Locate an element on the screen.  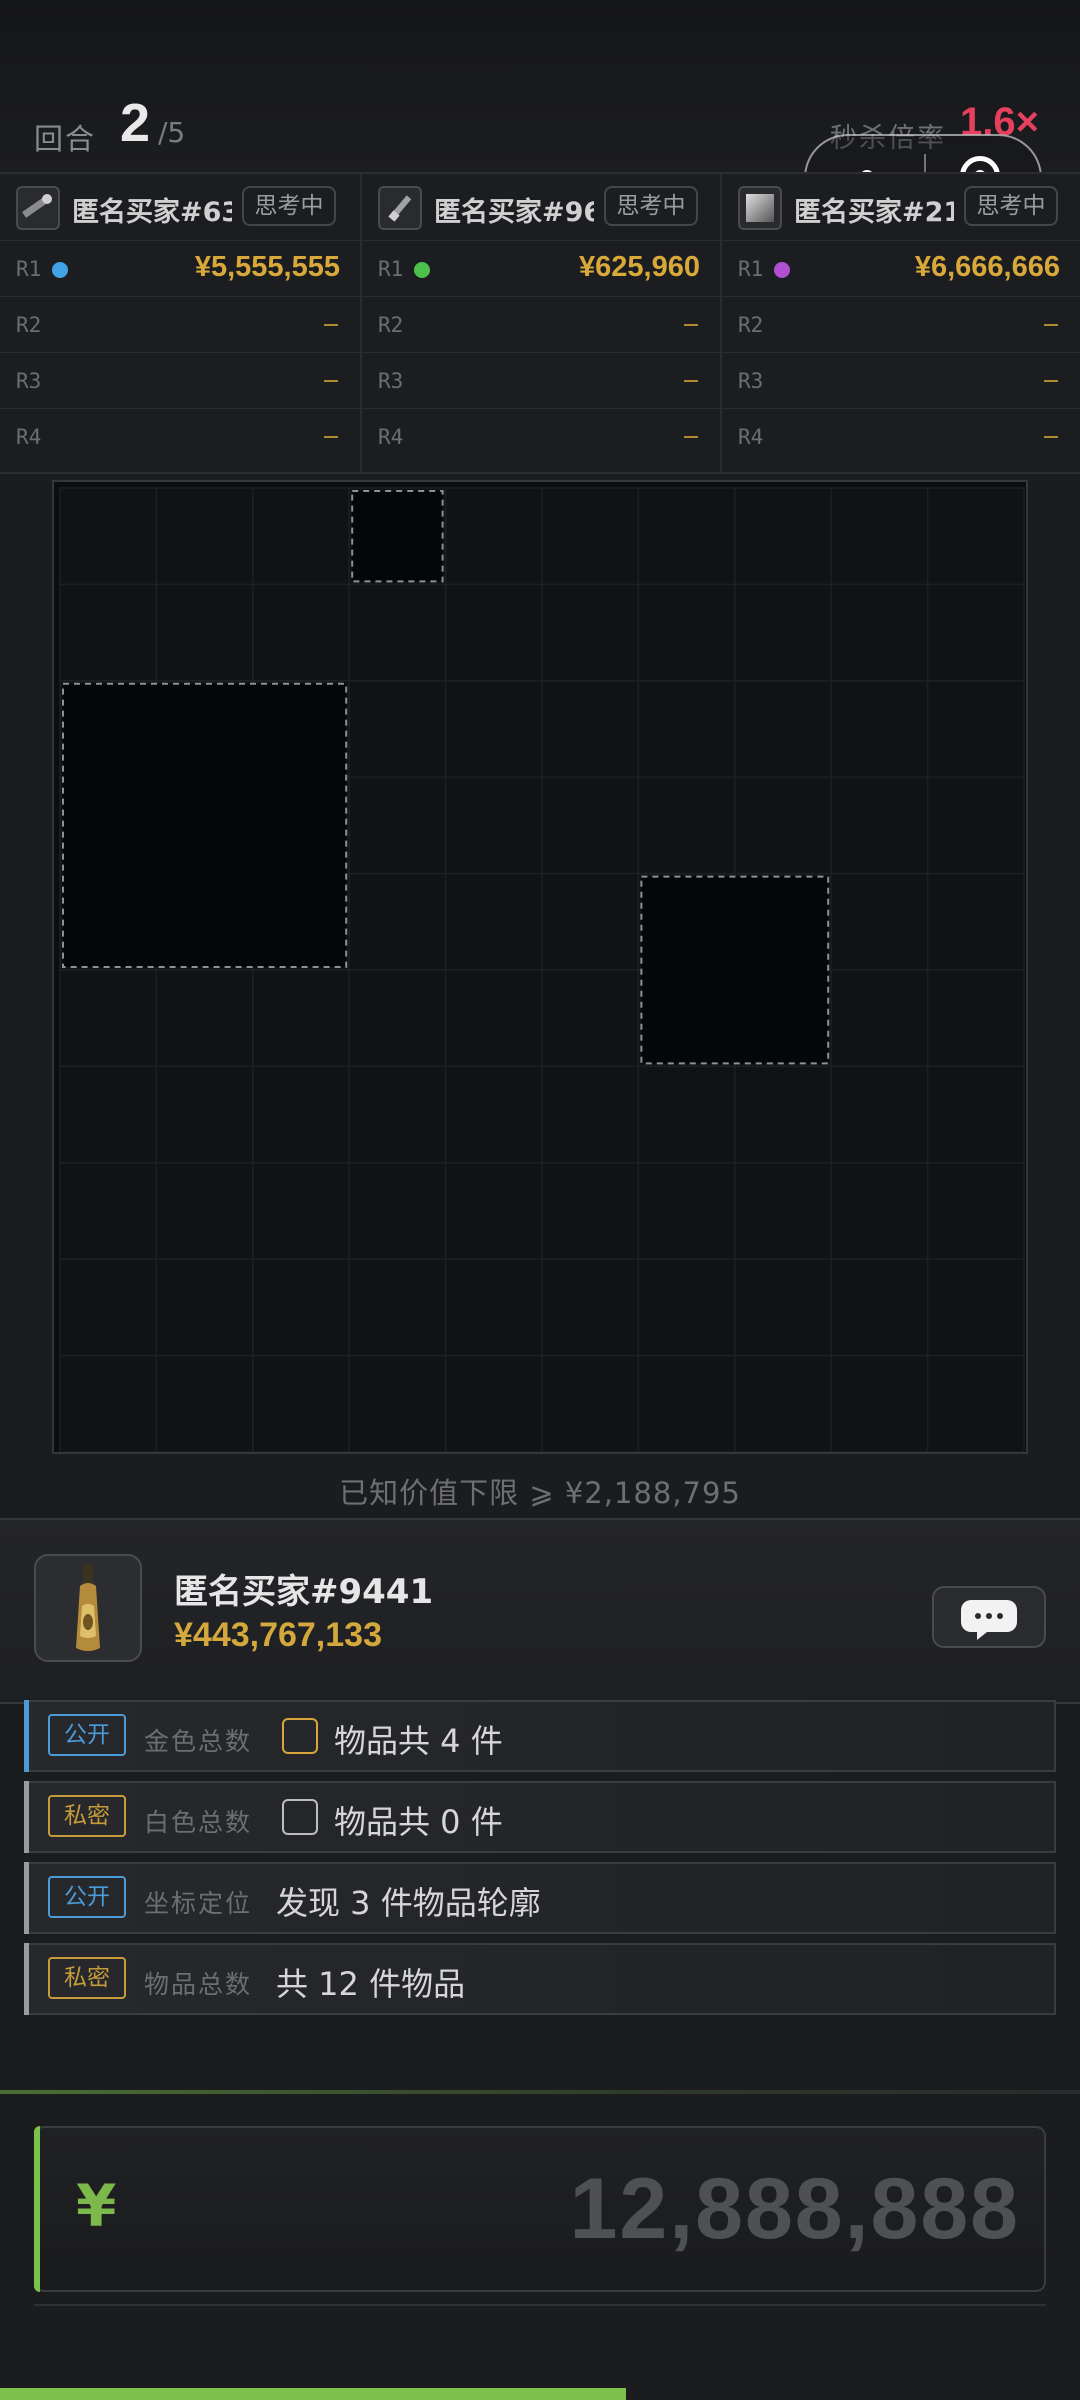
round-row-label: R1 is located at coordinates (391, 269).